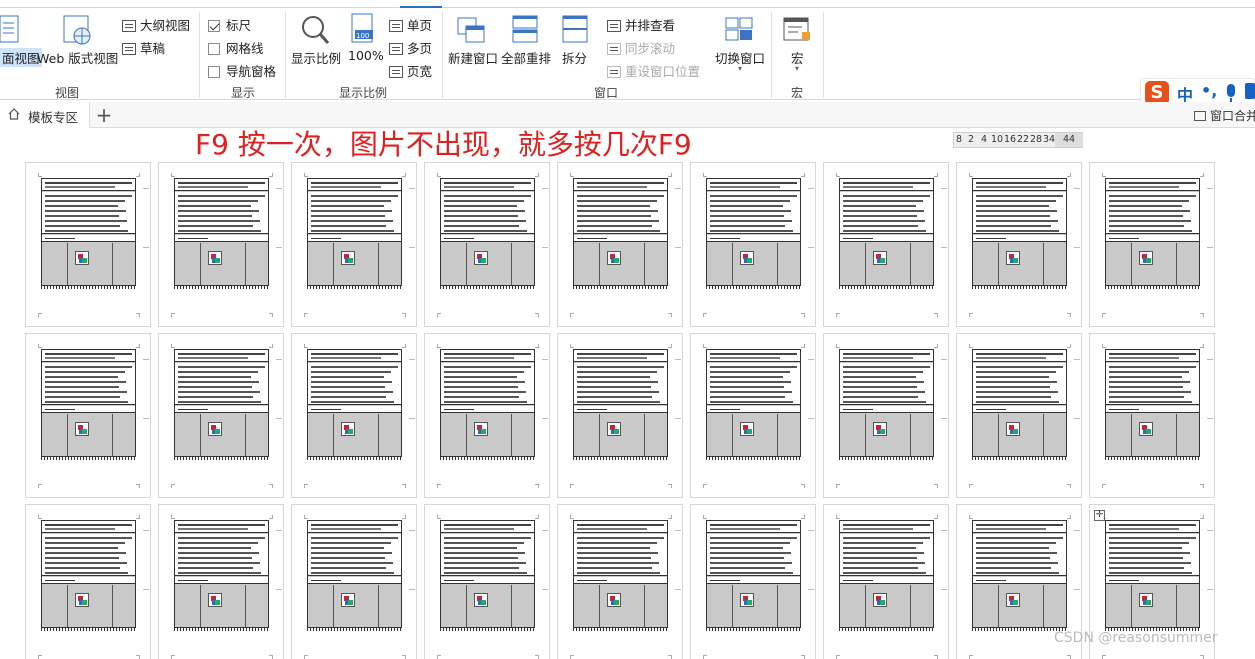 The height and width of the screenshot is (659, 1255). Describe the element at coordinates (45, 115) in the screenshot. I see `template-zone-tab: 模板专区` at that location.